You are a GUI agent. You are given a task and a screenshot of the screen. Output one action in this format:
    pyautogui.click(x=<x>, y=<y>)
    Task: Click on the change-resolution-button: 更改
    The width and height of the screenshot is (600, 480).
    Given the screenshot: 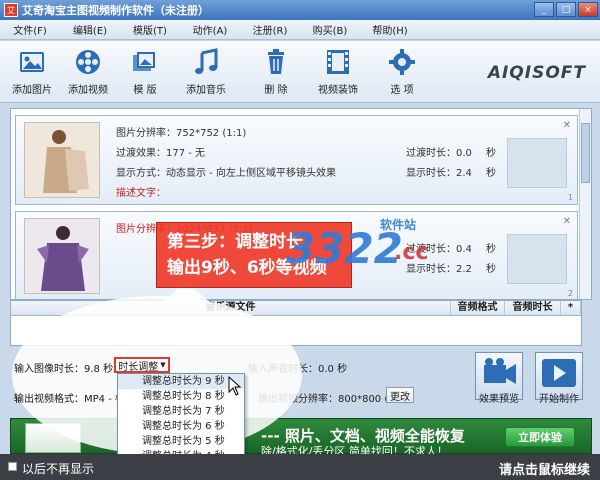 What is the action you would take?
    pyautogui.click(x=400, y=395)
    